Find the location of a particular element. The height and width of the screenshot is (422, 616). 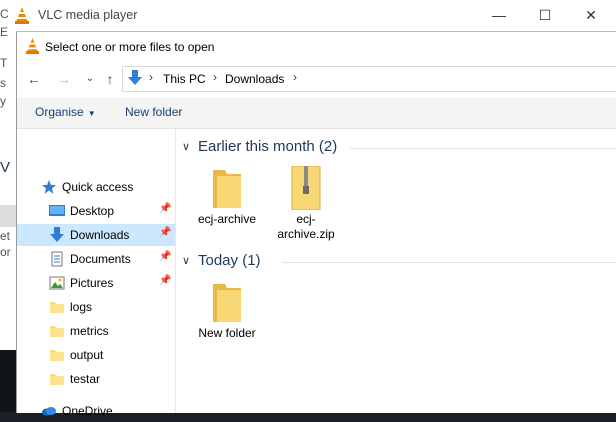

dialog-title: Select one or more files to open is located at coordinates (130, 47).